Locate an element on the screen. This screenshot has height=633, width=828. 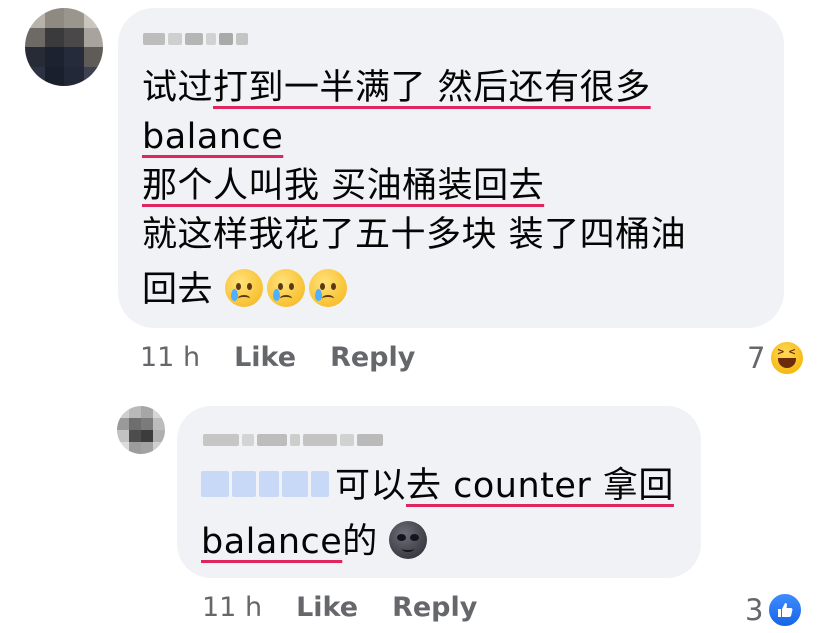
comment-text-line: 那个人叫我 买油桶装回去 is located at coordinates (343, 186).